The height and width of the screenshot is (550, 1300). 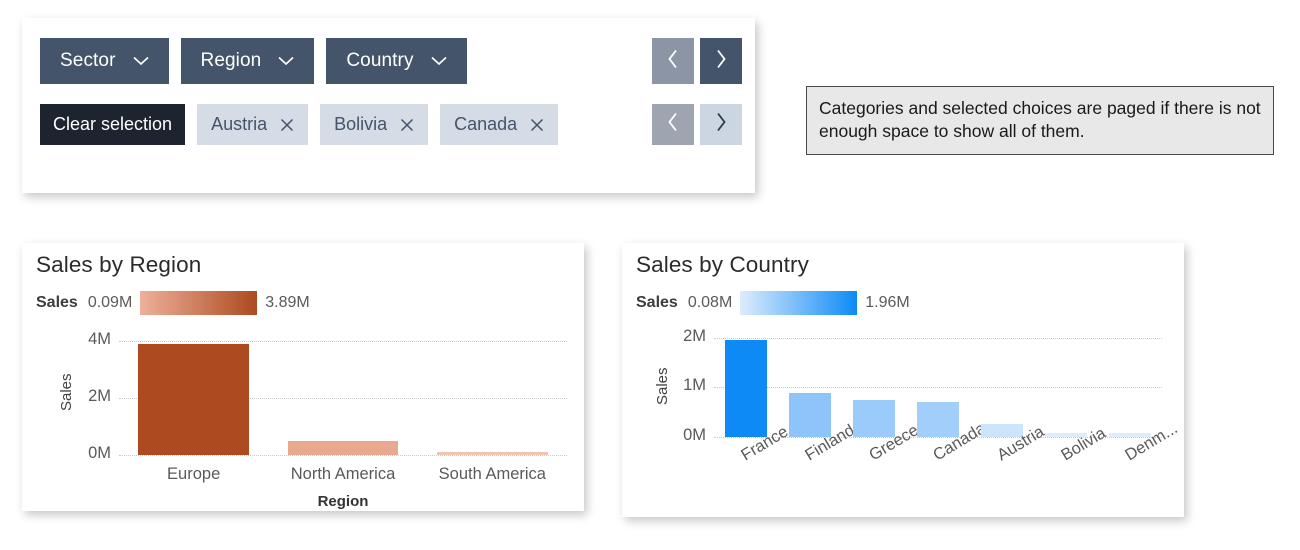 I want to click on dropdown-sector-label: Sector, so click(x=88, y=60).